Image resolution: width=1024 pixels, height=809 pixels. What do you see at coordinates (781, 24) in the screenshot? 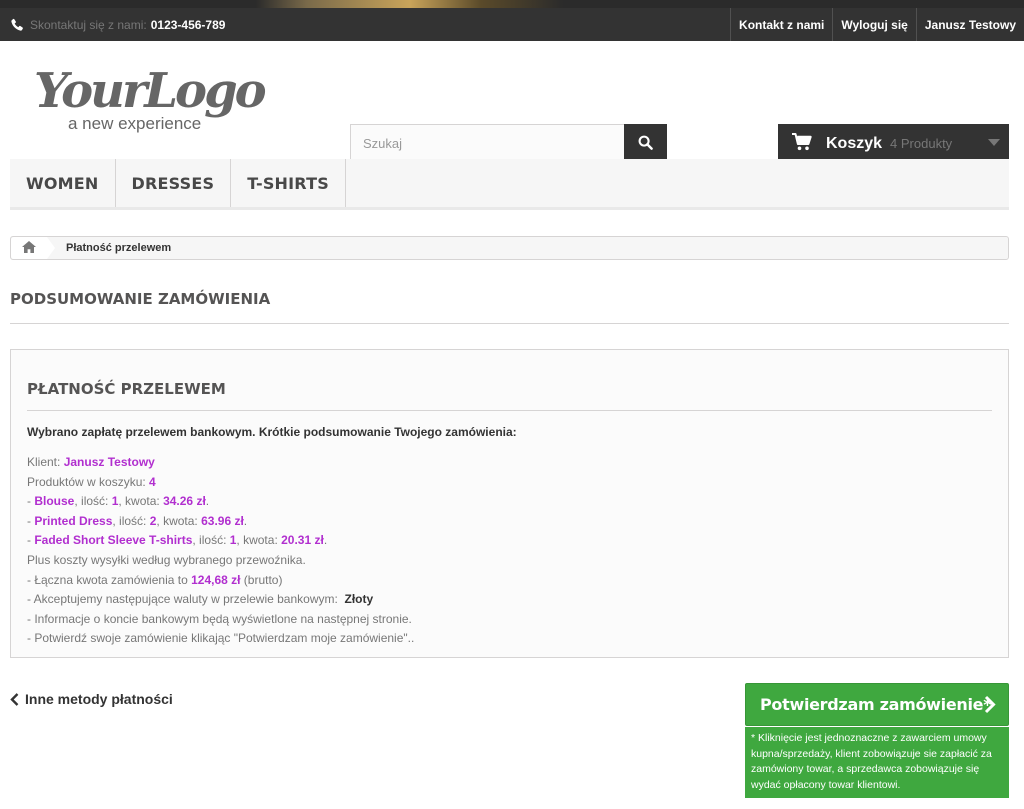
I see `contact-us-link: Kontakt z nami` at bounding box center [781, 24].